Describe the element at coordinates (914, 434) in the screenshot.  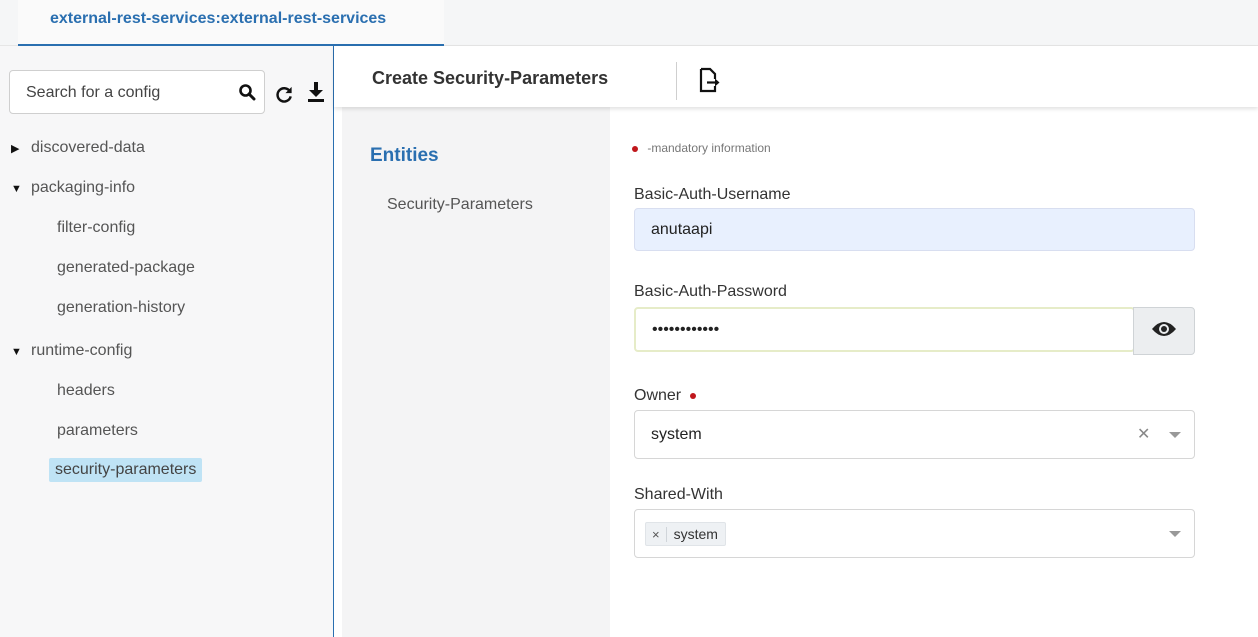
I see `owner-select: system ✕` at that location.